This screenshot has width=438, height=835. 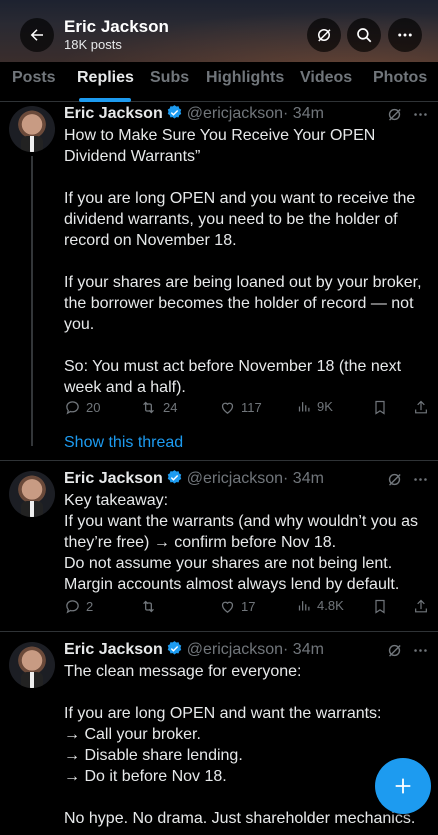 I want to click on tab-photos: Photos, so click(x=400, y=78).